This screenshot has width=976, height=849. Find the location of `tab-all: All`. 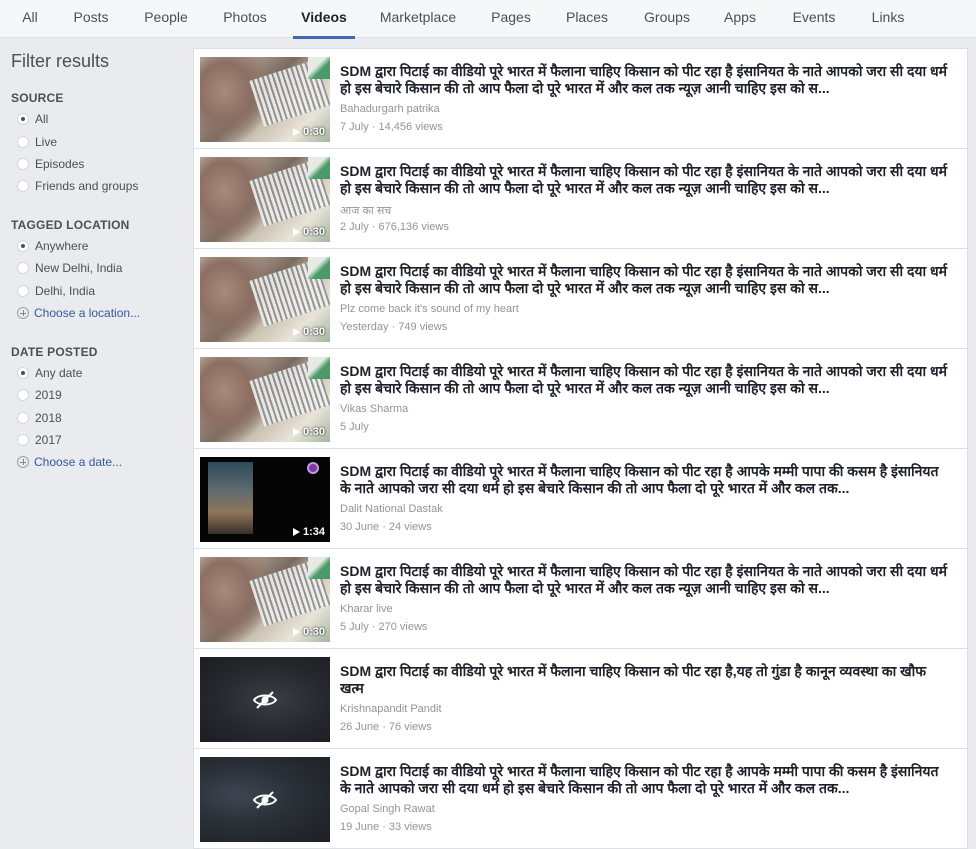

tab-all: All is located at coordinates (30, 19).